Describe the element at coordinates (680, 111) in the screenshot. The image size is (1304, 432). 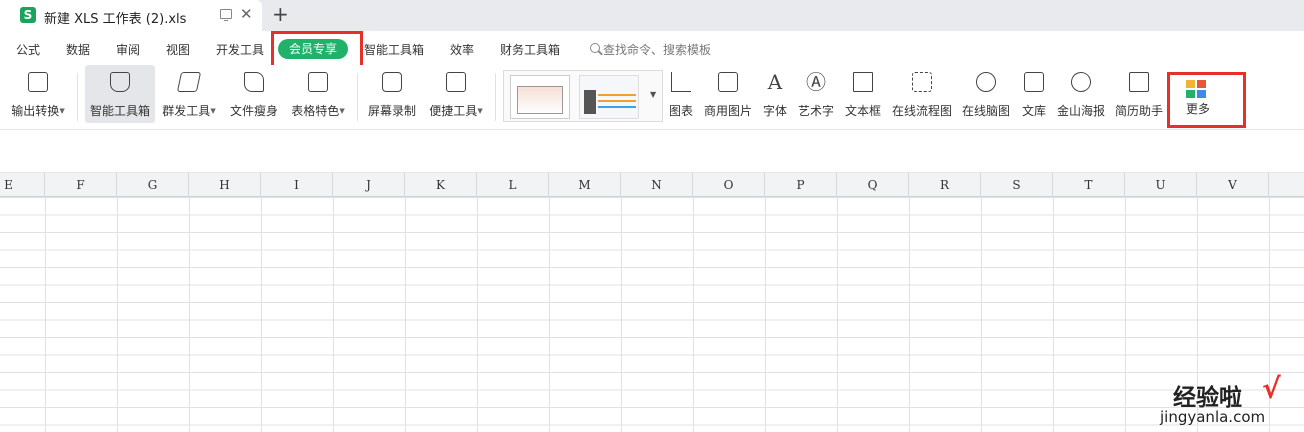
I see `chart-label: 图表` at that location.